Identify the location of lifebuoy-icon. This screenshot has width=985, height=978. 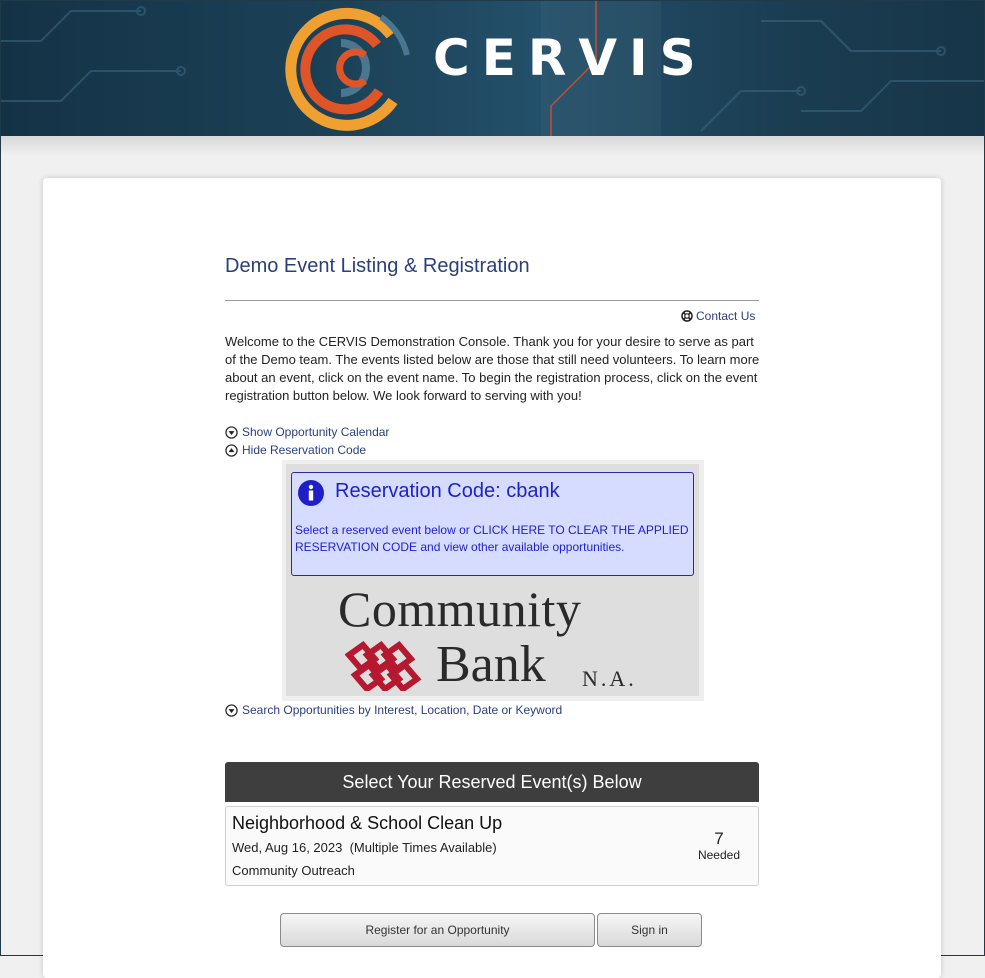
(687, 316).